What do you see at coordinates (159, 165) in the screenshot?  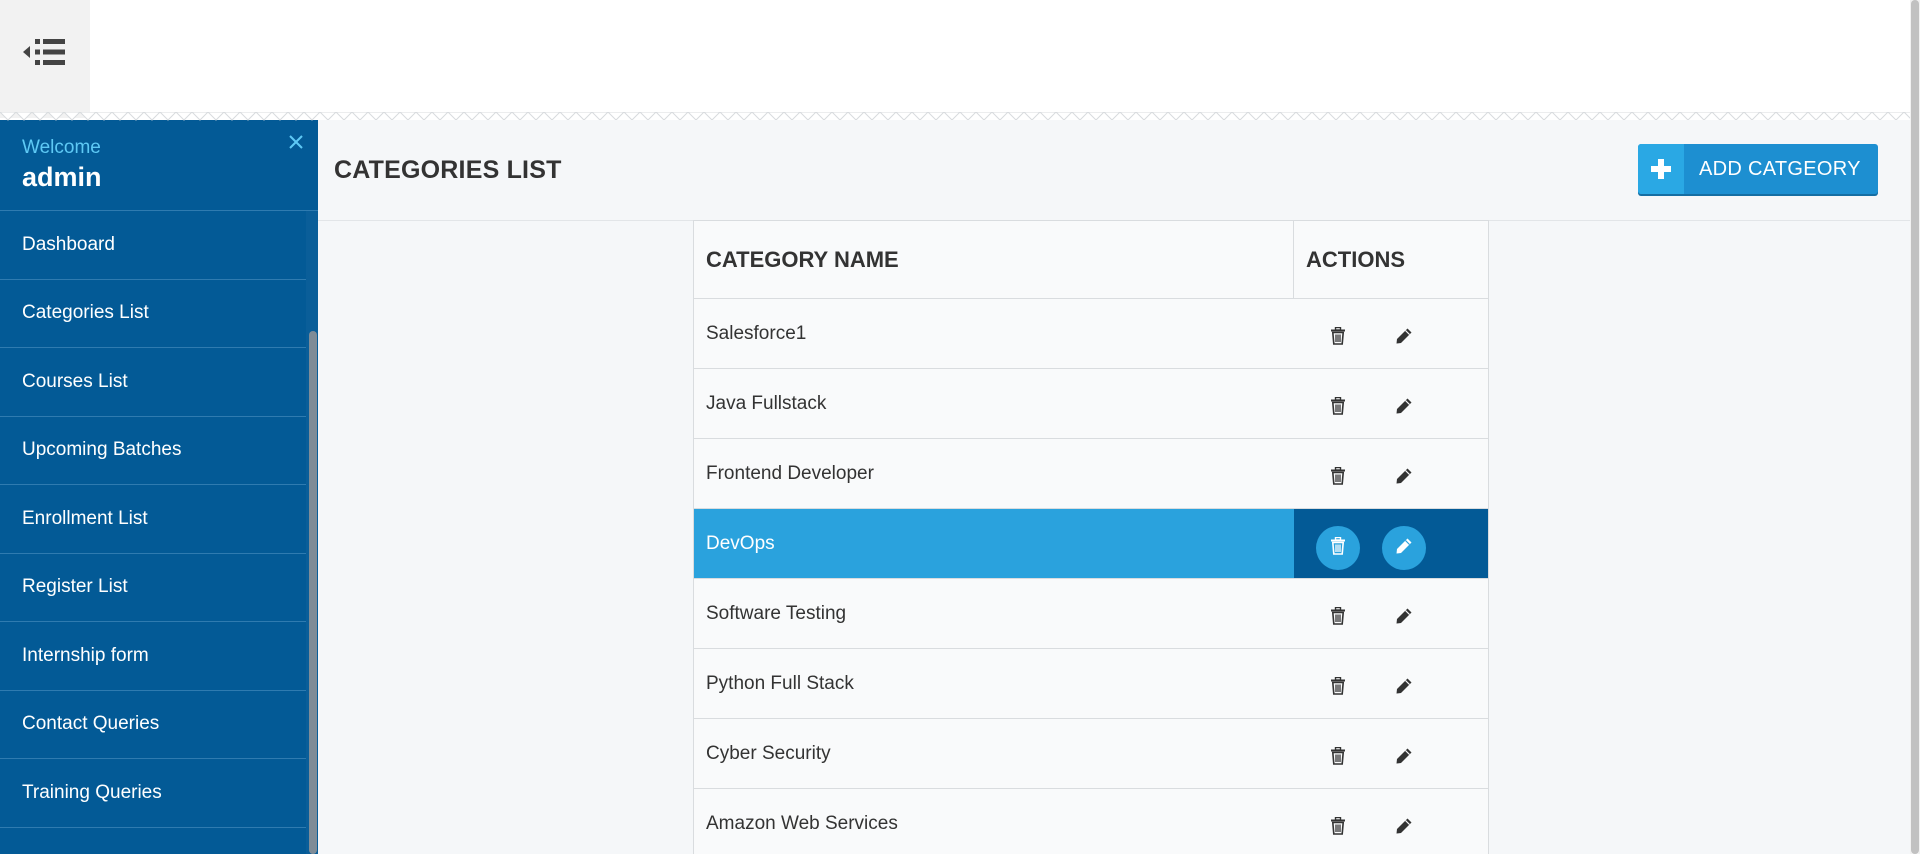 I see `sidebar-header: Welcome admin` at bounding box center [159, 165].